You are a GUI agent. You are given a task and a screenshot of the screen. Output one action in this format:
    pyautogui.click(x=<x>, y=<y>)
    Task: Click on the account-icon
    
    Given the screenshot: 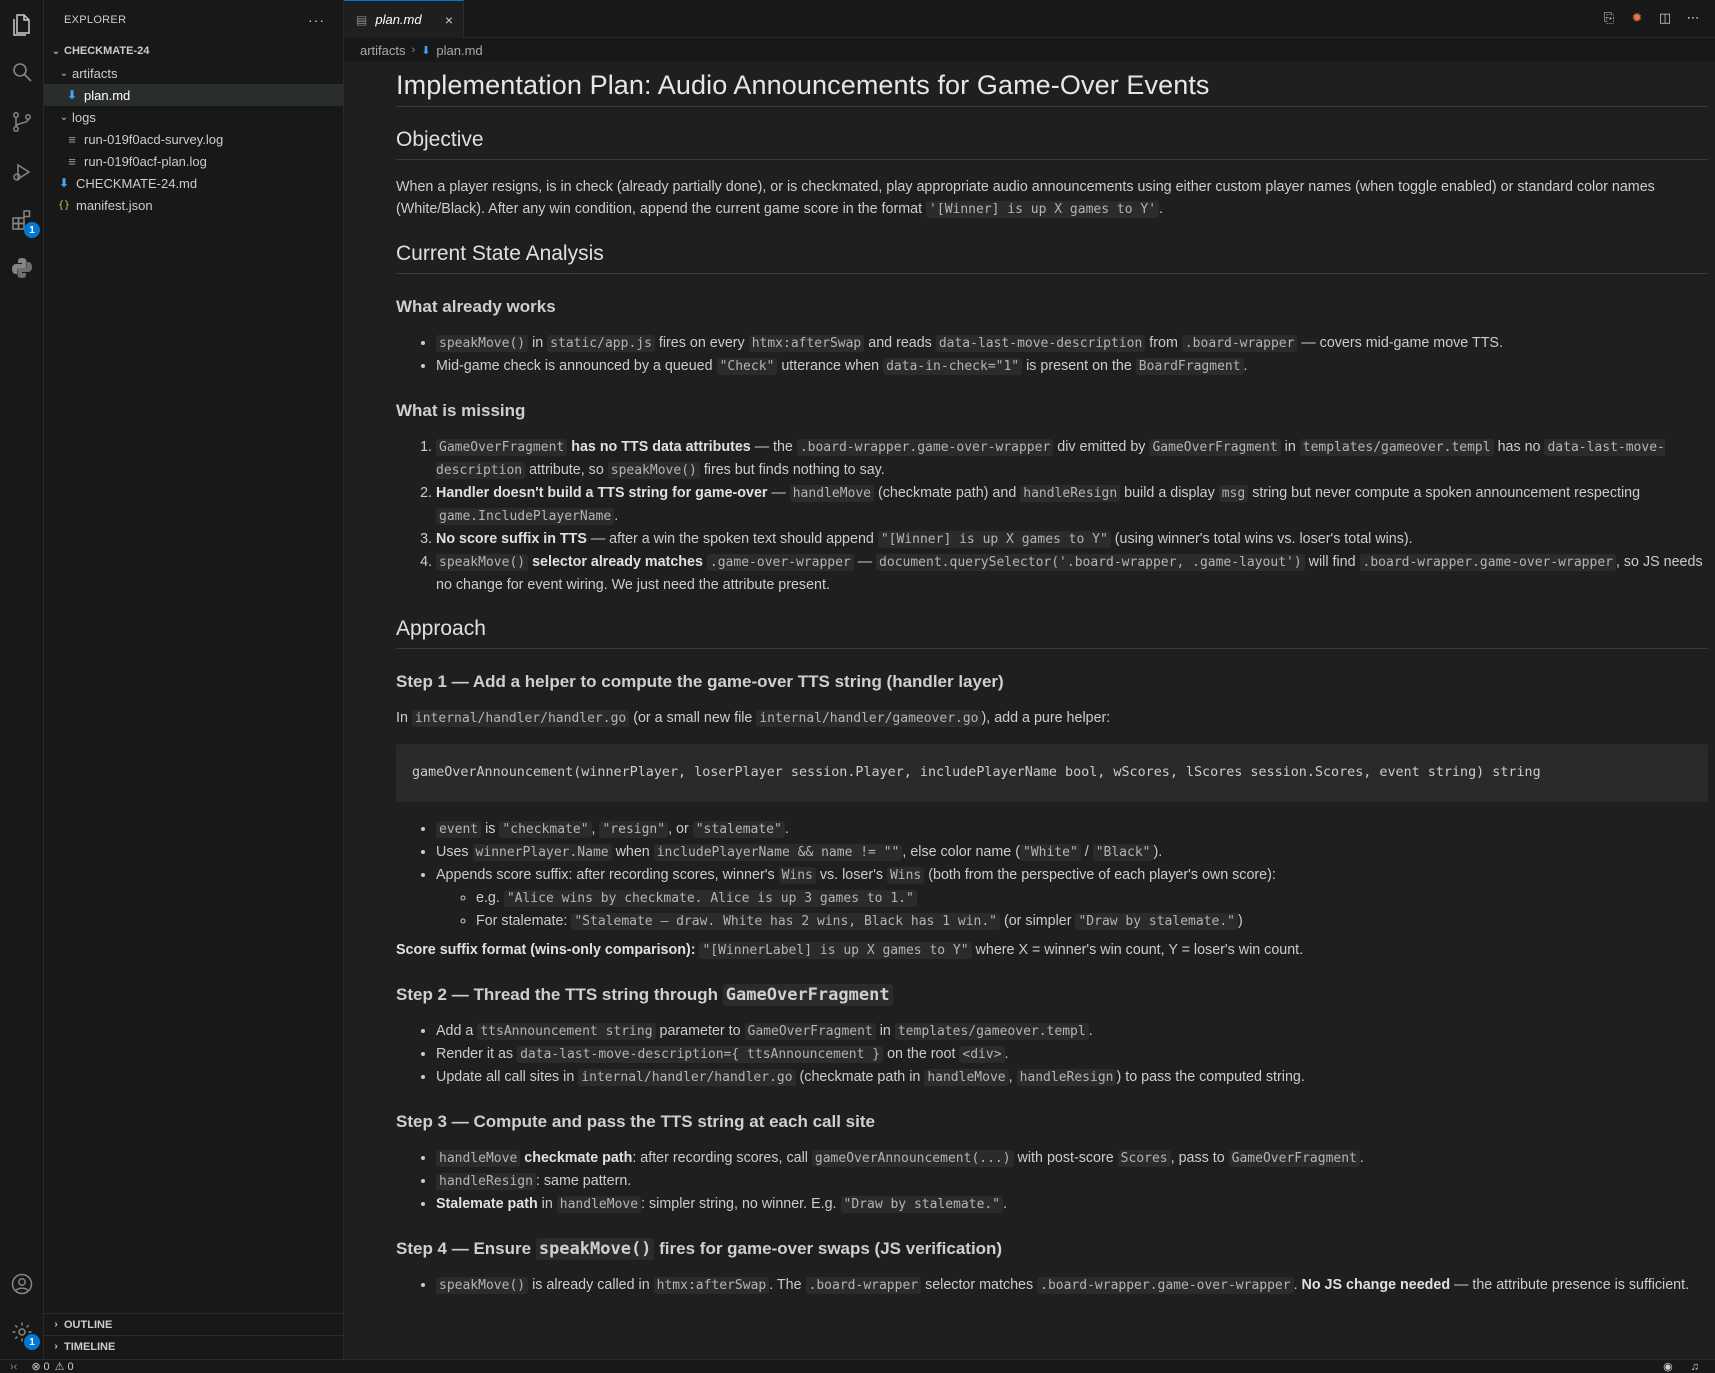 What is the action you would take?
    pyautogui.click(x=22, y=1284)
    